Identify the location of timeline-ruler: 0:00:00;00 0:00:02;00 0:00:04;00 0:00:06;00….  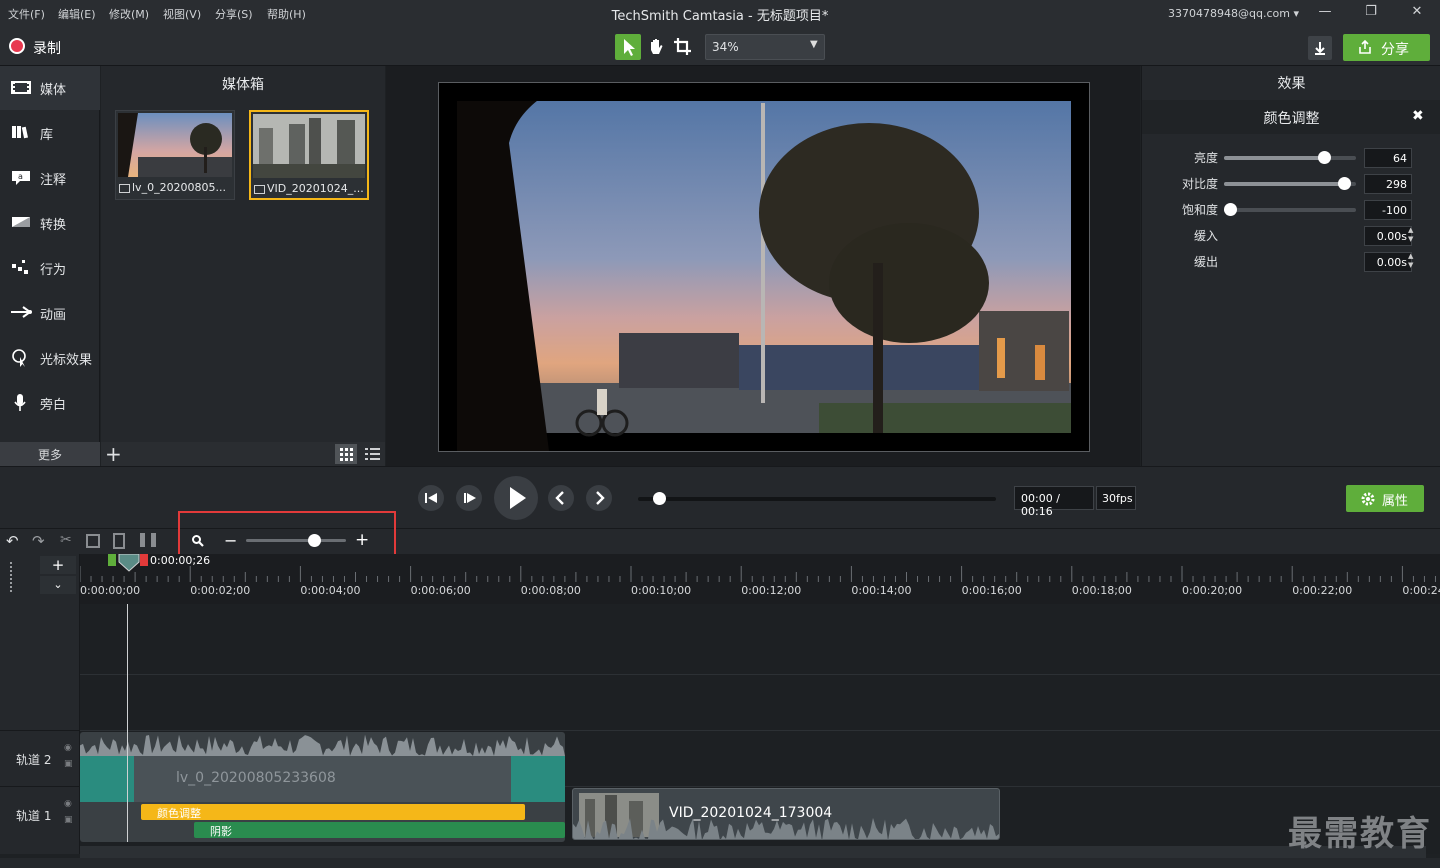
(760, 579).